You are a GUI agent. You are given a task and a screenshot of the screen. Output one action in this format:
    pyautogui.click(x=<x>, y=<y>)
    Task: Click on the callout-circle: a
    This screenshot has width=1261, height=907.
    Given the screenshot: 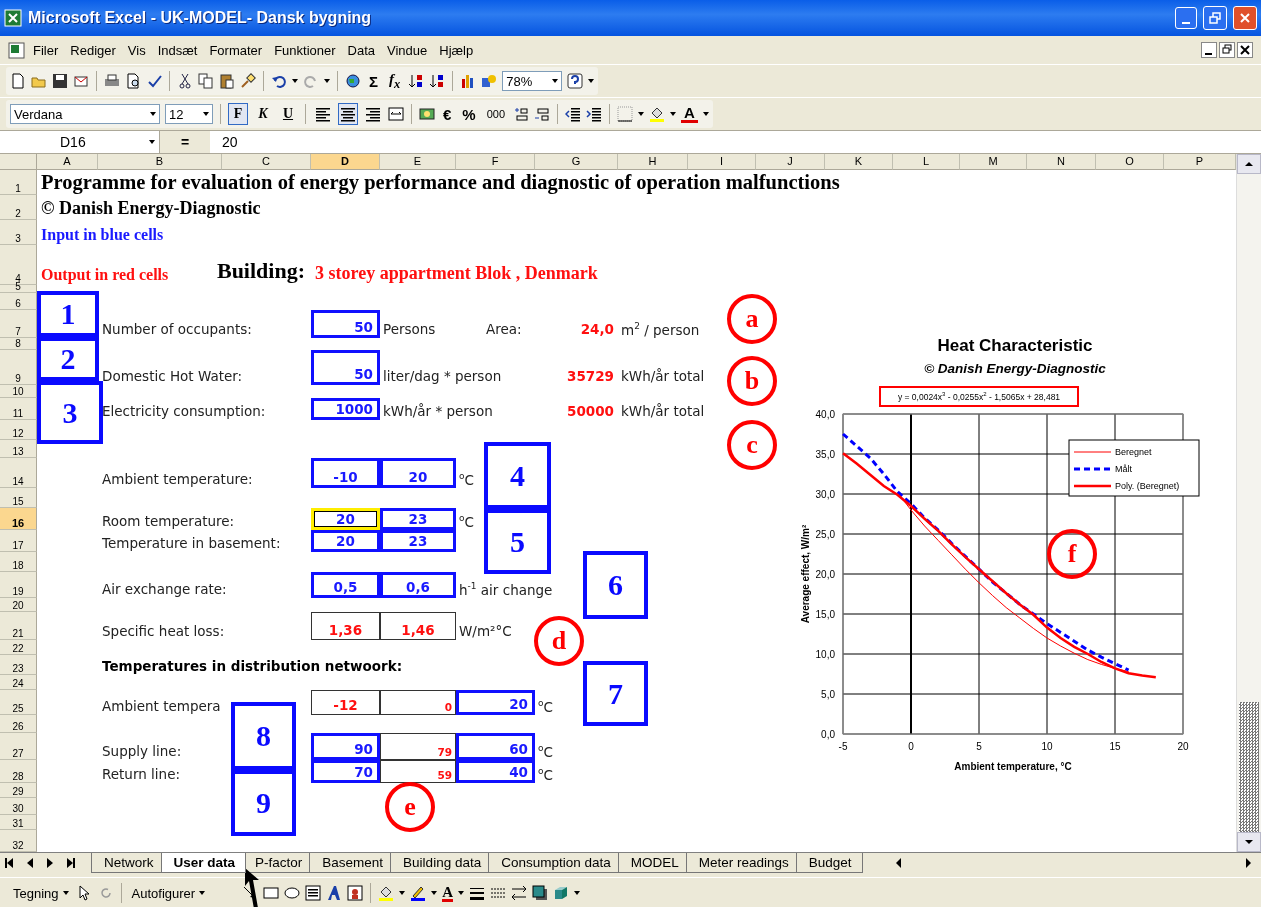 What is the action you would take?
    pyautogui.click(x=752, y=319)
    